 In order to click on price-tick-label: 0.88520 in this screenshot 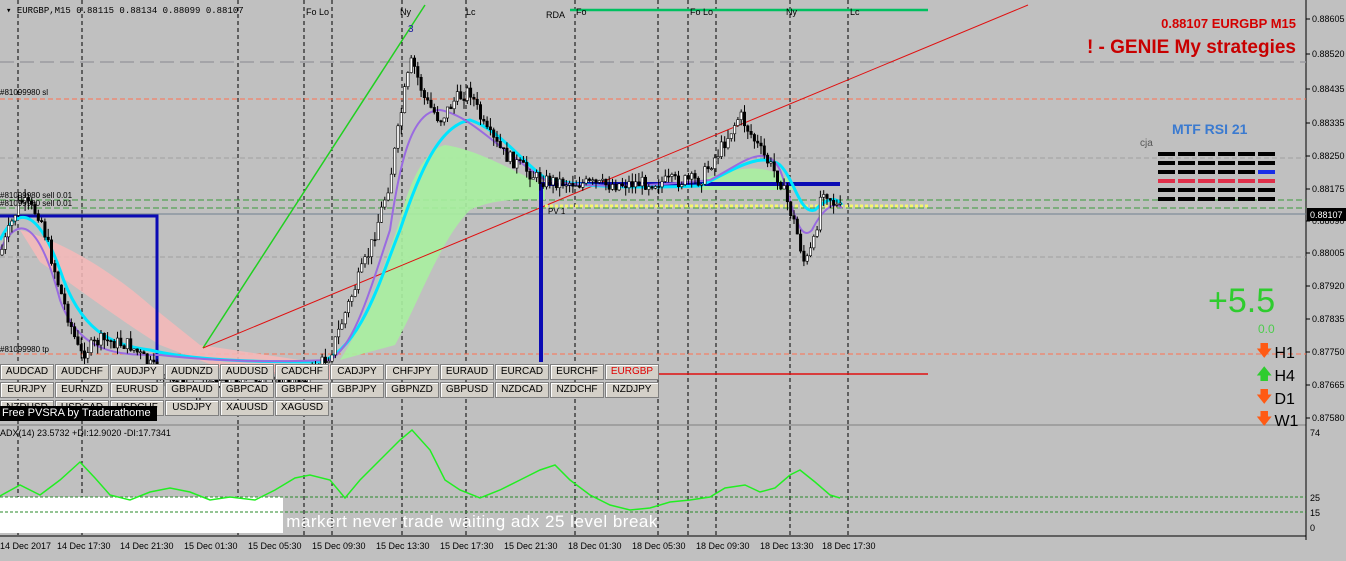, I will do `click(1328, 54)`.